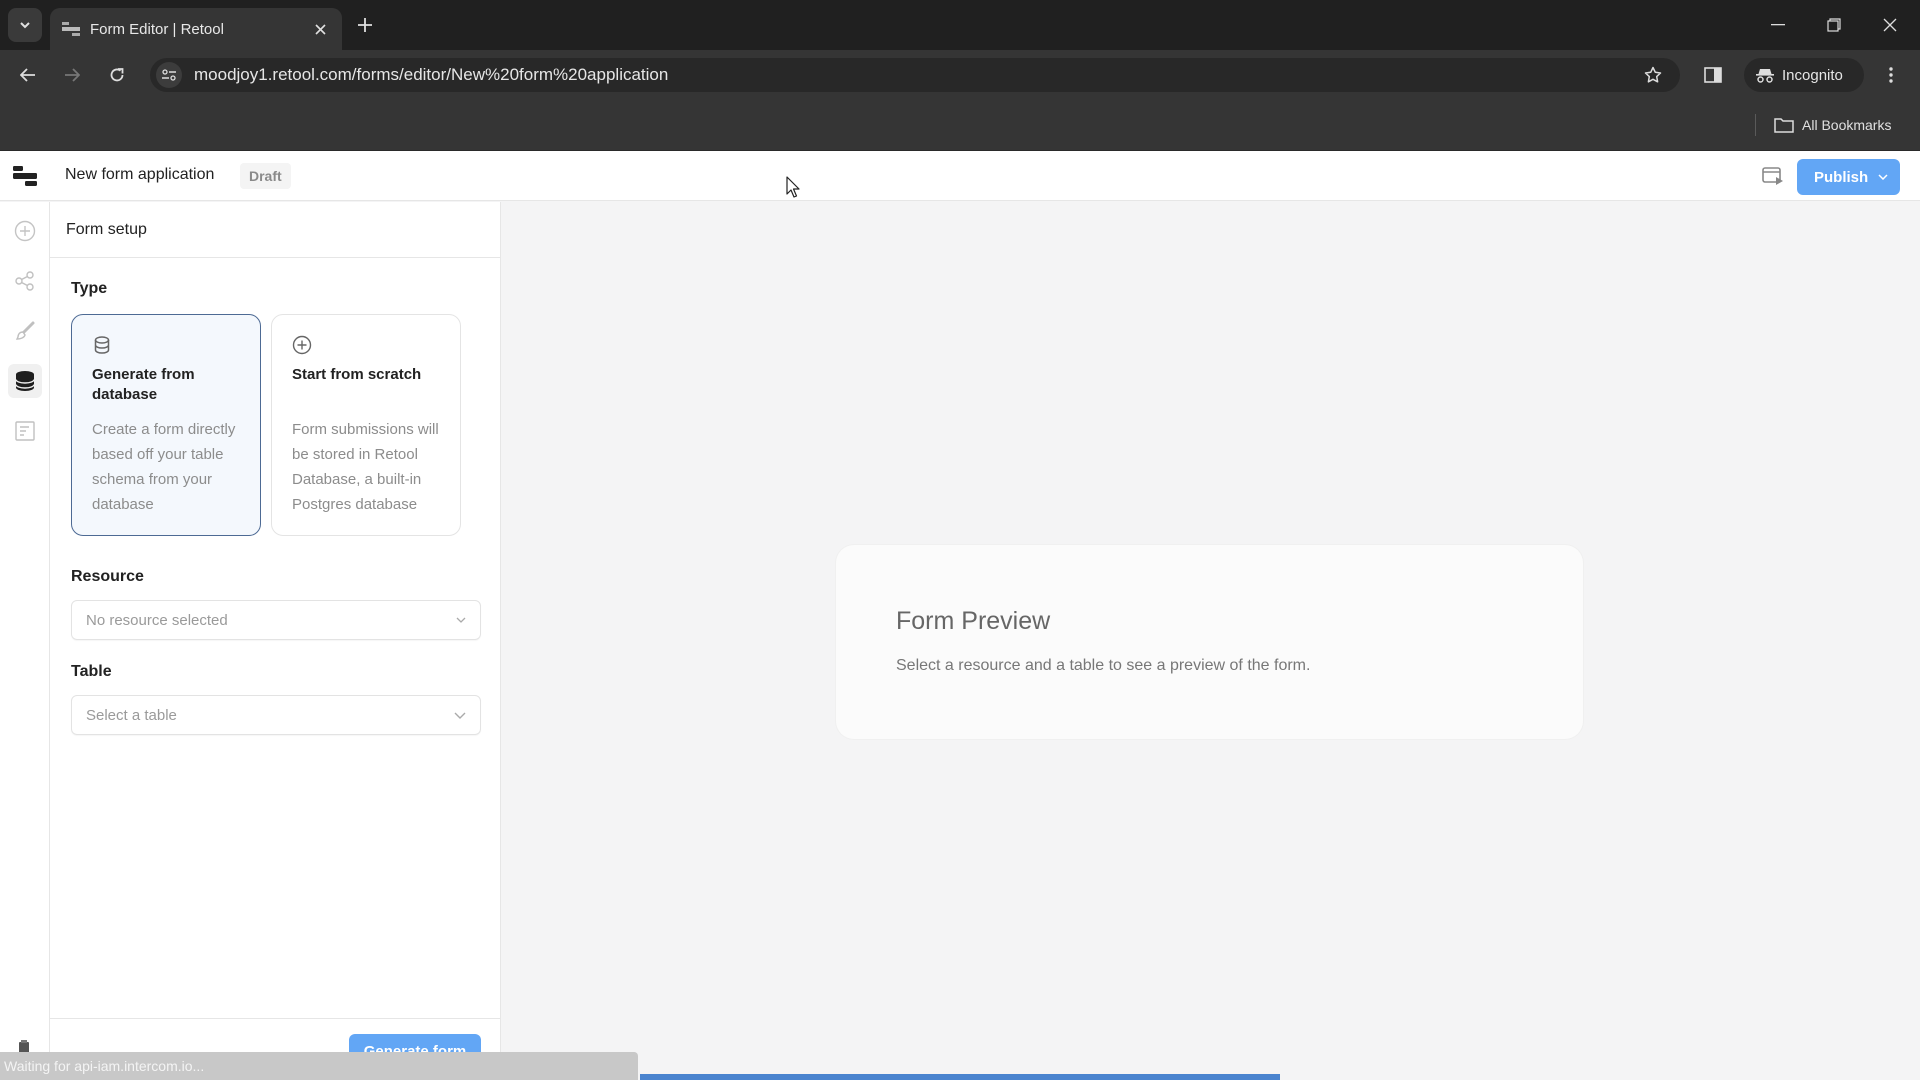 The image size is (1920, 1080). Describe the element at coordinates (973, 621) in the screenshot. I see `preview-title: Form Preview` at that location.